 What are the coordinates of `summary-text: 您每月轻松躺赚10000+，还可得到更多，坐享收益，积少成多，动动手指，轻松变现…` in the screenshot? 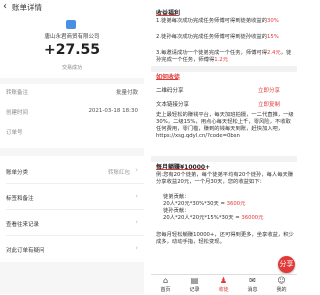 It's located at (225, 239).